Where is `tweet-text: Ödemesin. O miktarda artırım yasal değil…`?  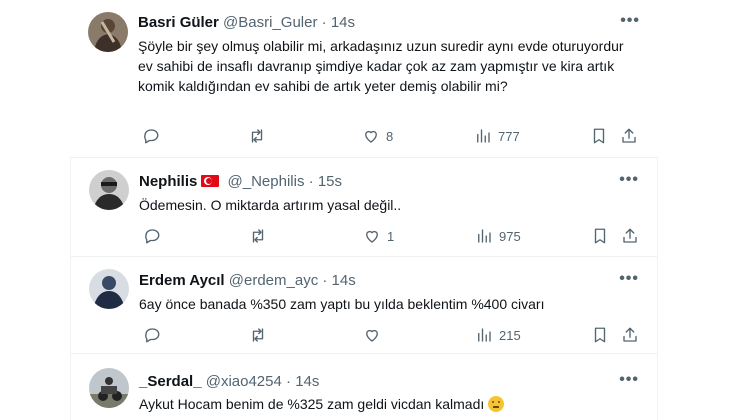 tweet-text: Ödemesin. O miktarda artırım yasal değil… is located at coordinates (270, 205).